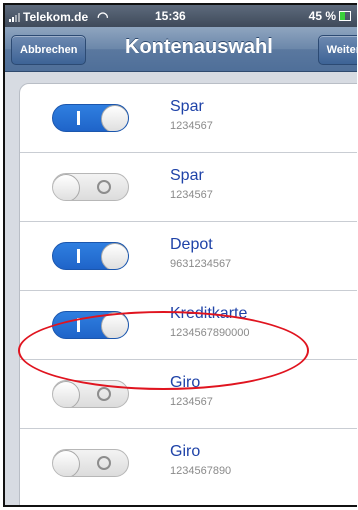  What do you see at coordinates (188, 463) in the screenshot?
I see `account-row: Giro 1234567890` at bounding box center [188, 463].